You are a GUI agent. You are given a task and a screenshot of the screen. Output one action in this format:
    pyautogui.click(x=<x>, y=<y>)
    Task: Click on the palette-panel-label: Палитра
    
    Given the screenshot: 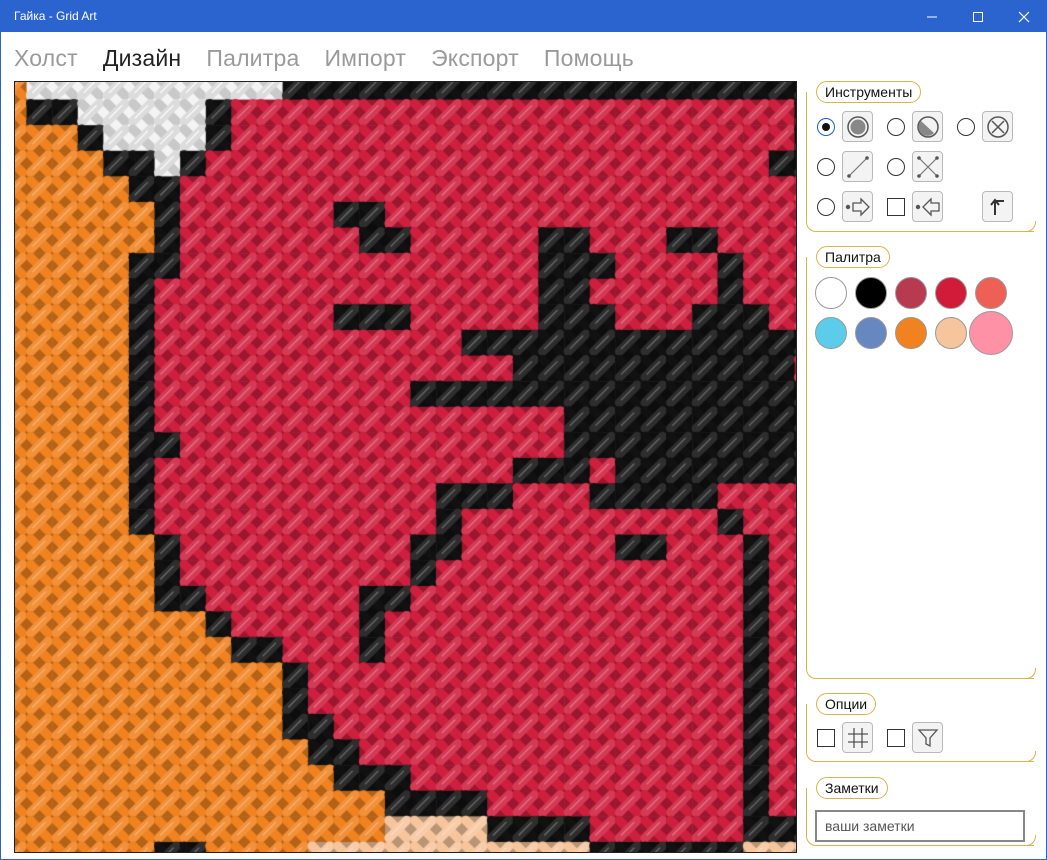 What is the action you would take?
    pyautogui.click(x=853, y=257)
    